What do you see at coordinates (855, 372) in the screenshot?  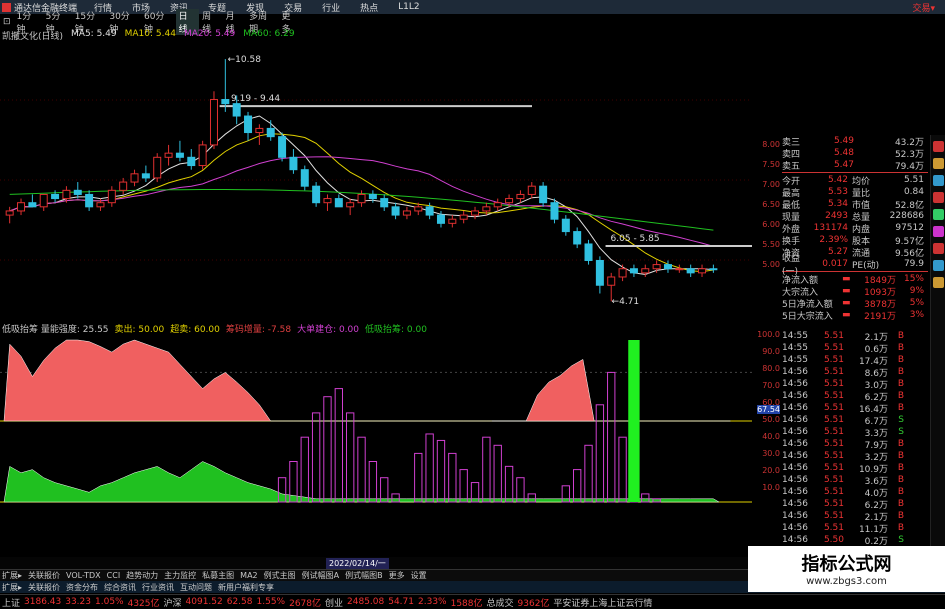 I see `tick-row: 14:56 5.51 8.6万 B` at bounding box center [855, 372].